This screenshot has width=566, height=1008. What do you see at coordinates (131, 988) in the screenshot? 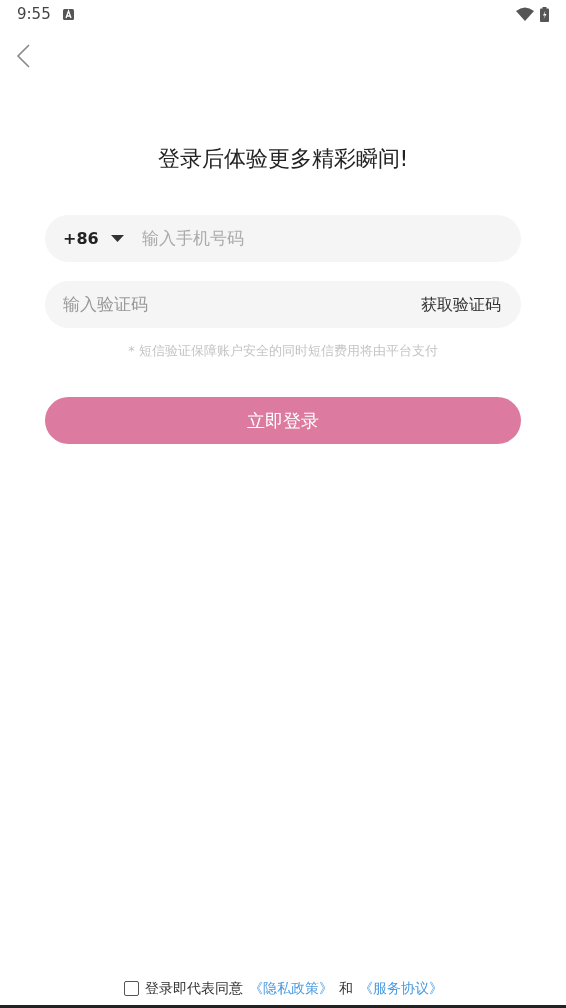
I see `agreement-checkbox` at bounding box center [131, 988].